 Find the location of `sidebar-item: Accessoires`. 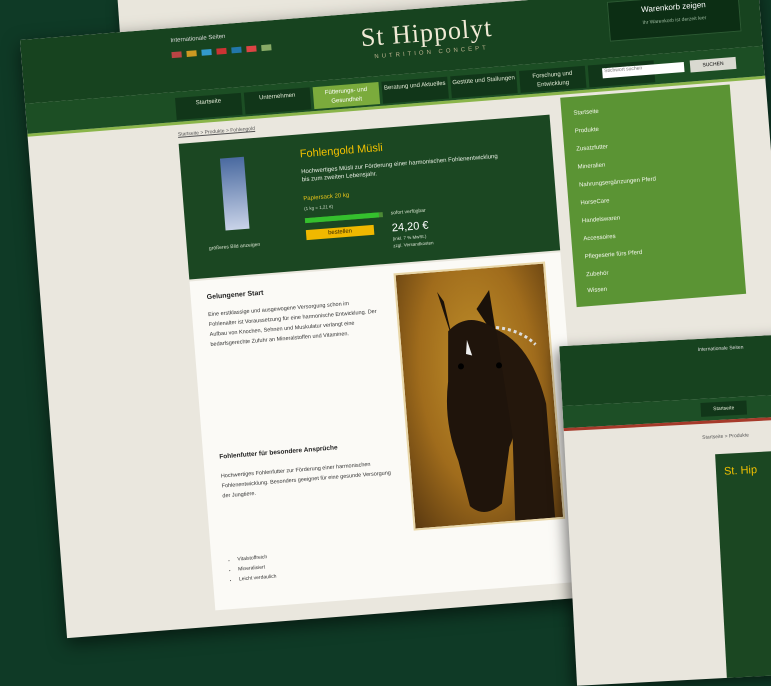

sidebar-item: Accessoires is located at coordinates (599, 238).